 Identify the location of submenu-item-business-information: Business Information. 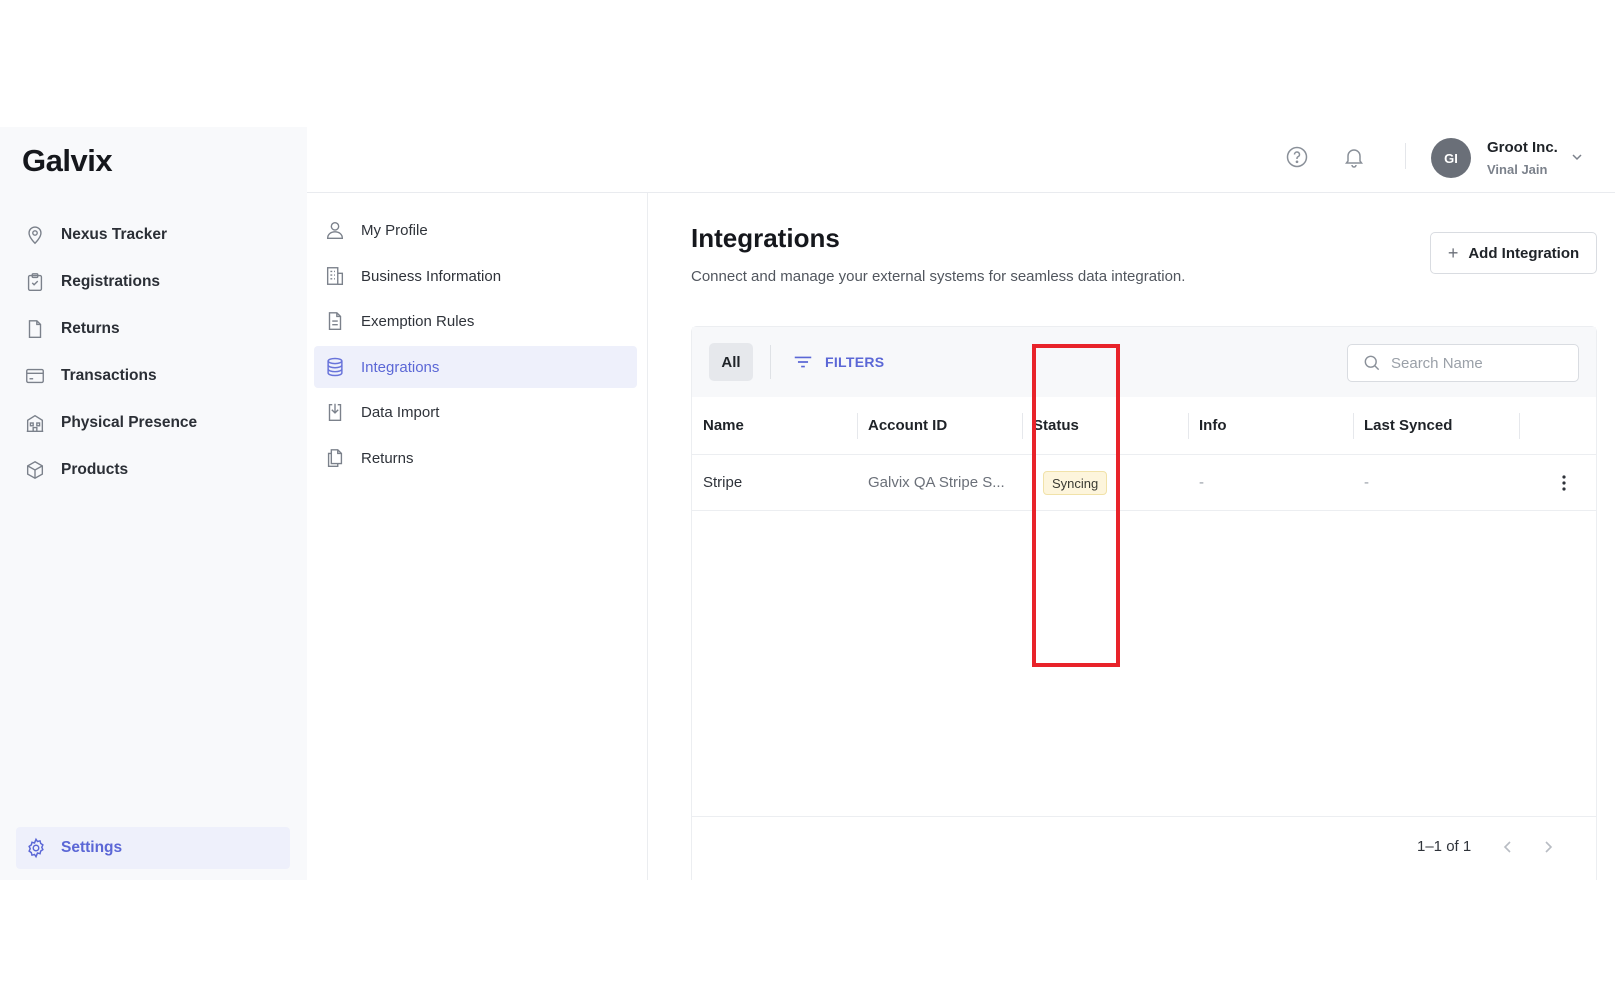
(475, 276).